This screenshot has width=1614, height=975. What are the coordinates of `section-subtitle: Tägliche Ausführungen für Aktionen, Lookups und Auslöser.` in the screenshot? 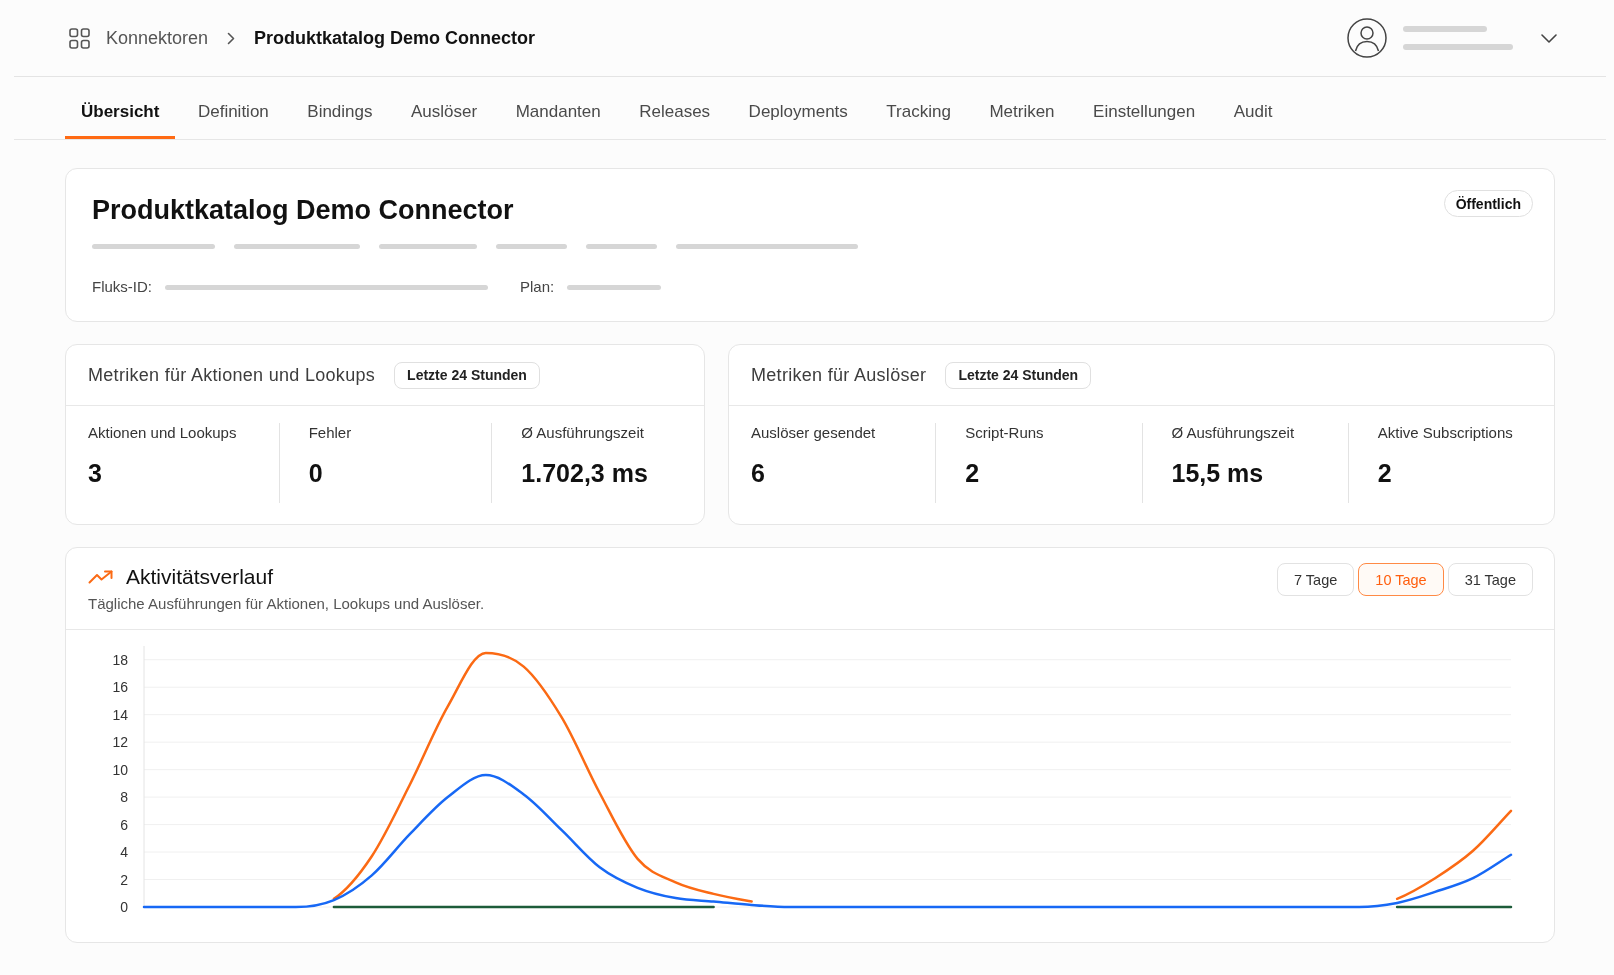 It's located at (286, 604).